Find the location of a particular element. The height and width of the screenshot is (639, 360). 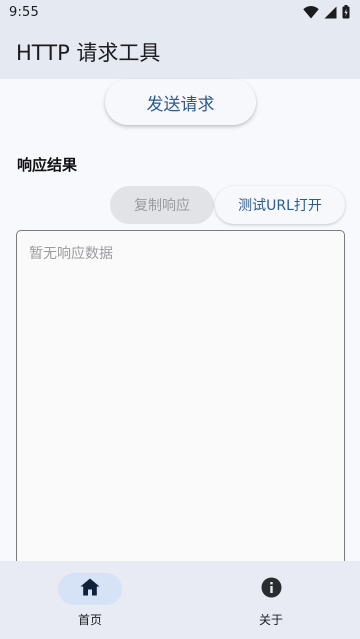

nav-home-indicator is located at coordinates (90, 589).